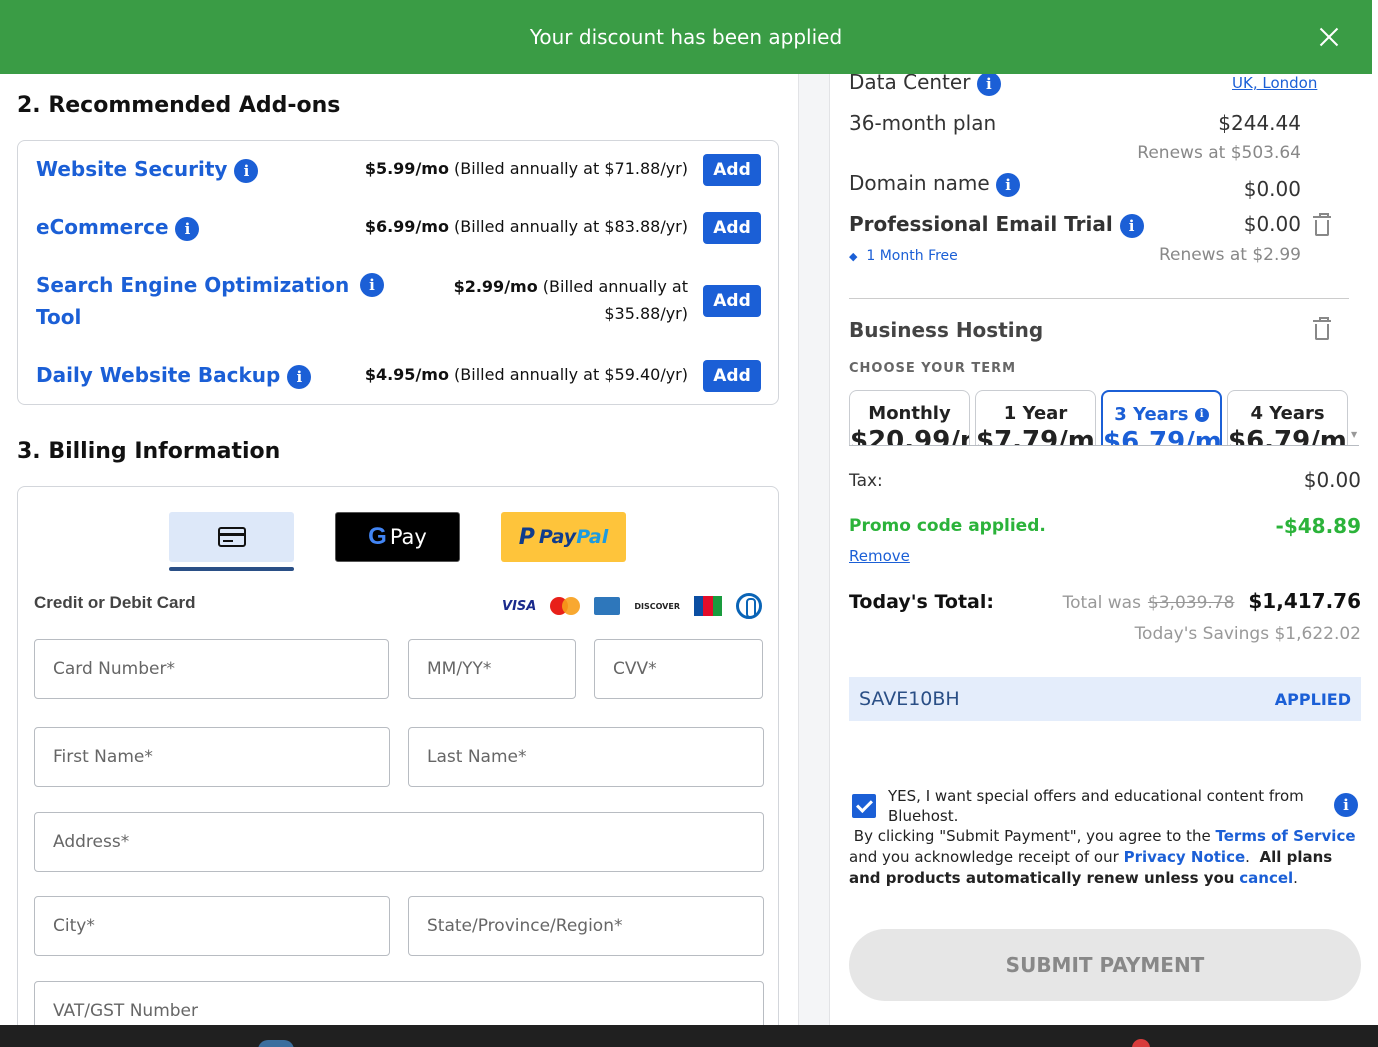 This screenshot has width=1378, height=1047. I want to click on tax-row: Tax: $0.00, so click(1105, 483).